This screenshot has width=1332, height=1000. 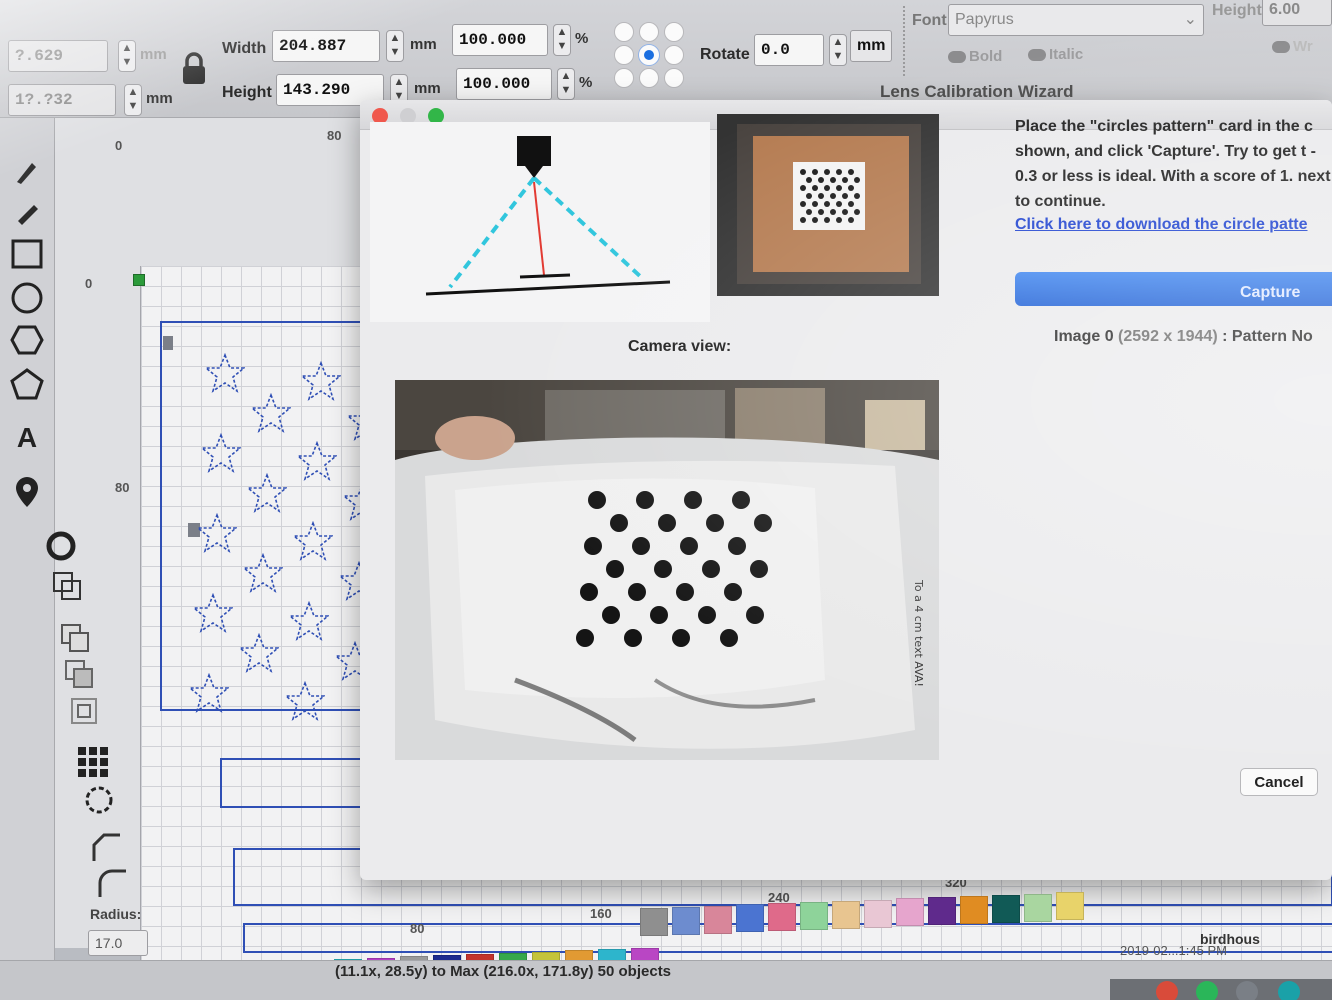 I want to click on anchor-top-left, so click(x=624, y=32).